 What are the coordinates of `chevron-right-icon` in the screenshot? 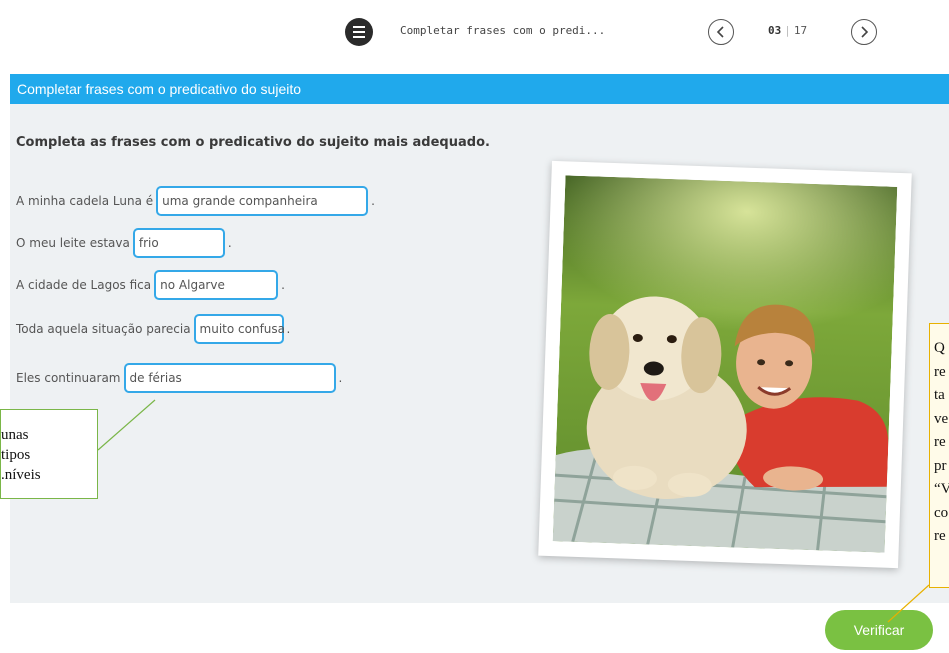 It's located at (865, 32).